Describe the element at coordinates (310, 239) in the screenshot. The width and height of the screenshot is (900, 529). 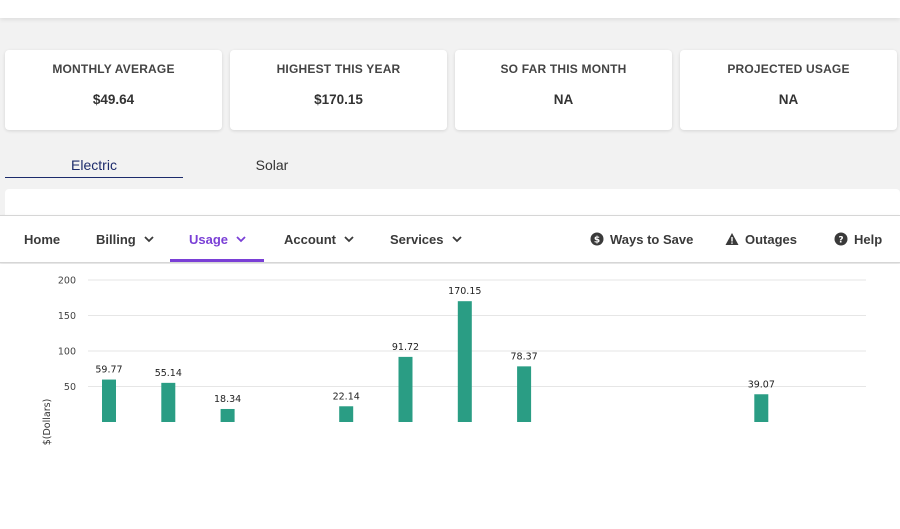
I see `nav-account-label: Account` at that location.